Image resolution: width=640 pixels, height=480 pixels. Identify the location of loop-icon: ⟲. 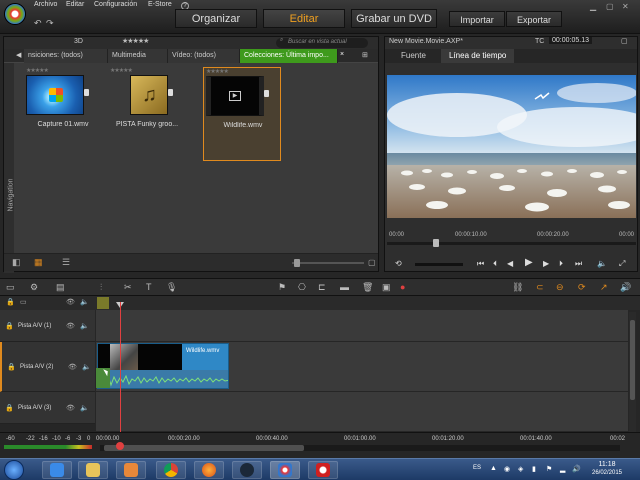
(398, 263).